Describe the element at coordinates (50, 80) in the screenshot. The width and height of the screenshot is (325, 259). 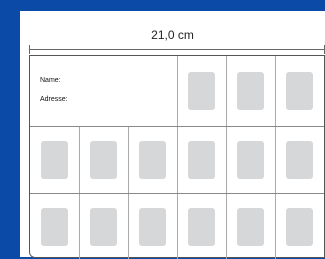
I see `name-label: Name:` at that location.